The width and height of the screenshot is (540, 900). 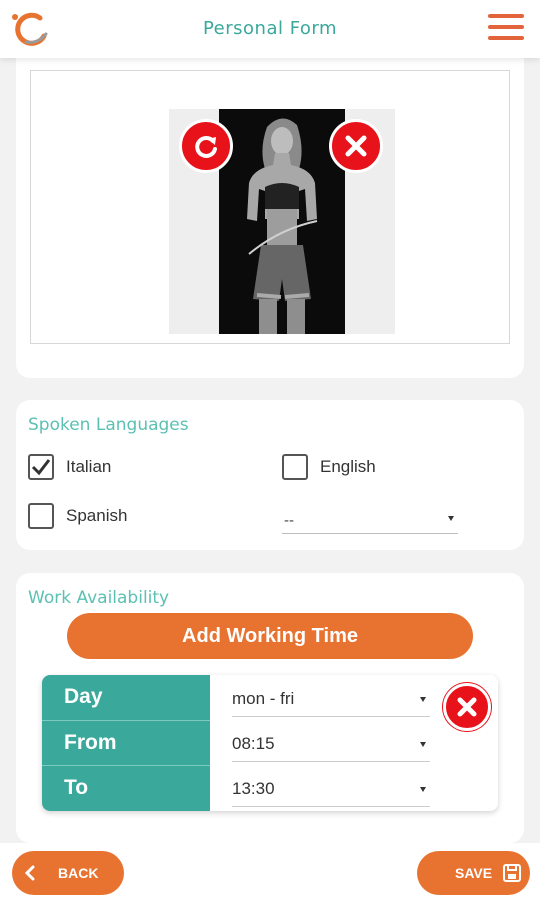 I want to click on day-select: mon - fri, so click(x=331, y=697).